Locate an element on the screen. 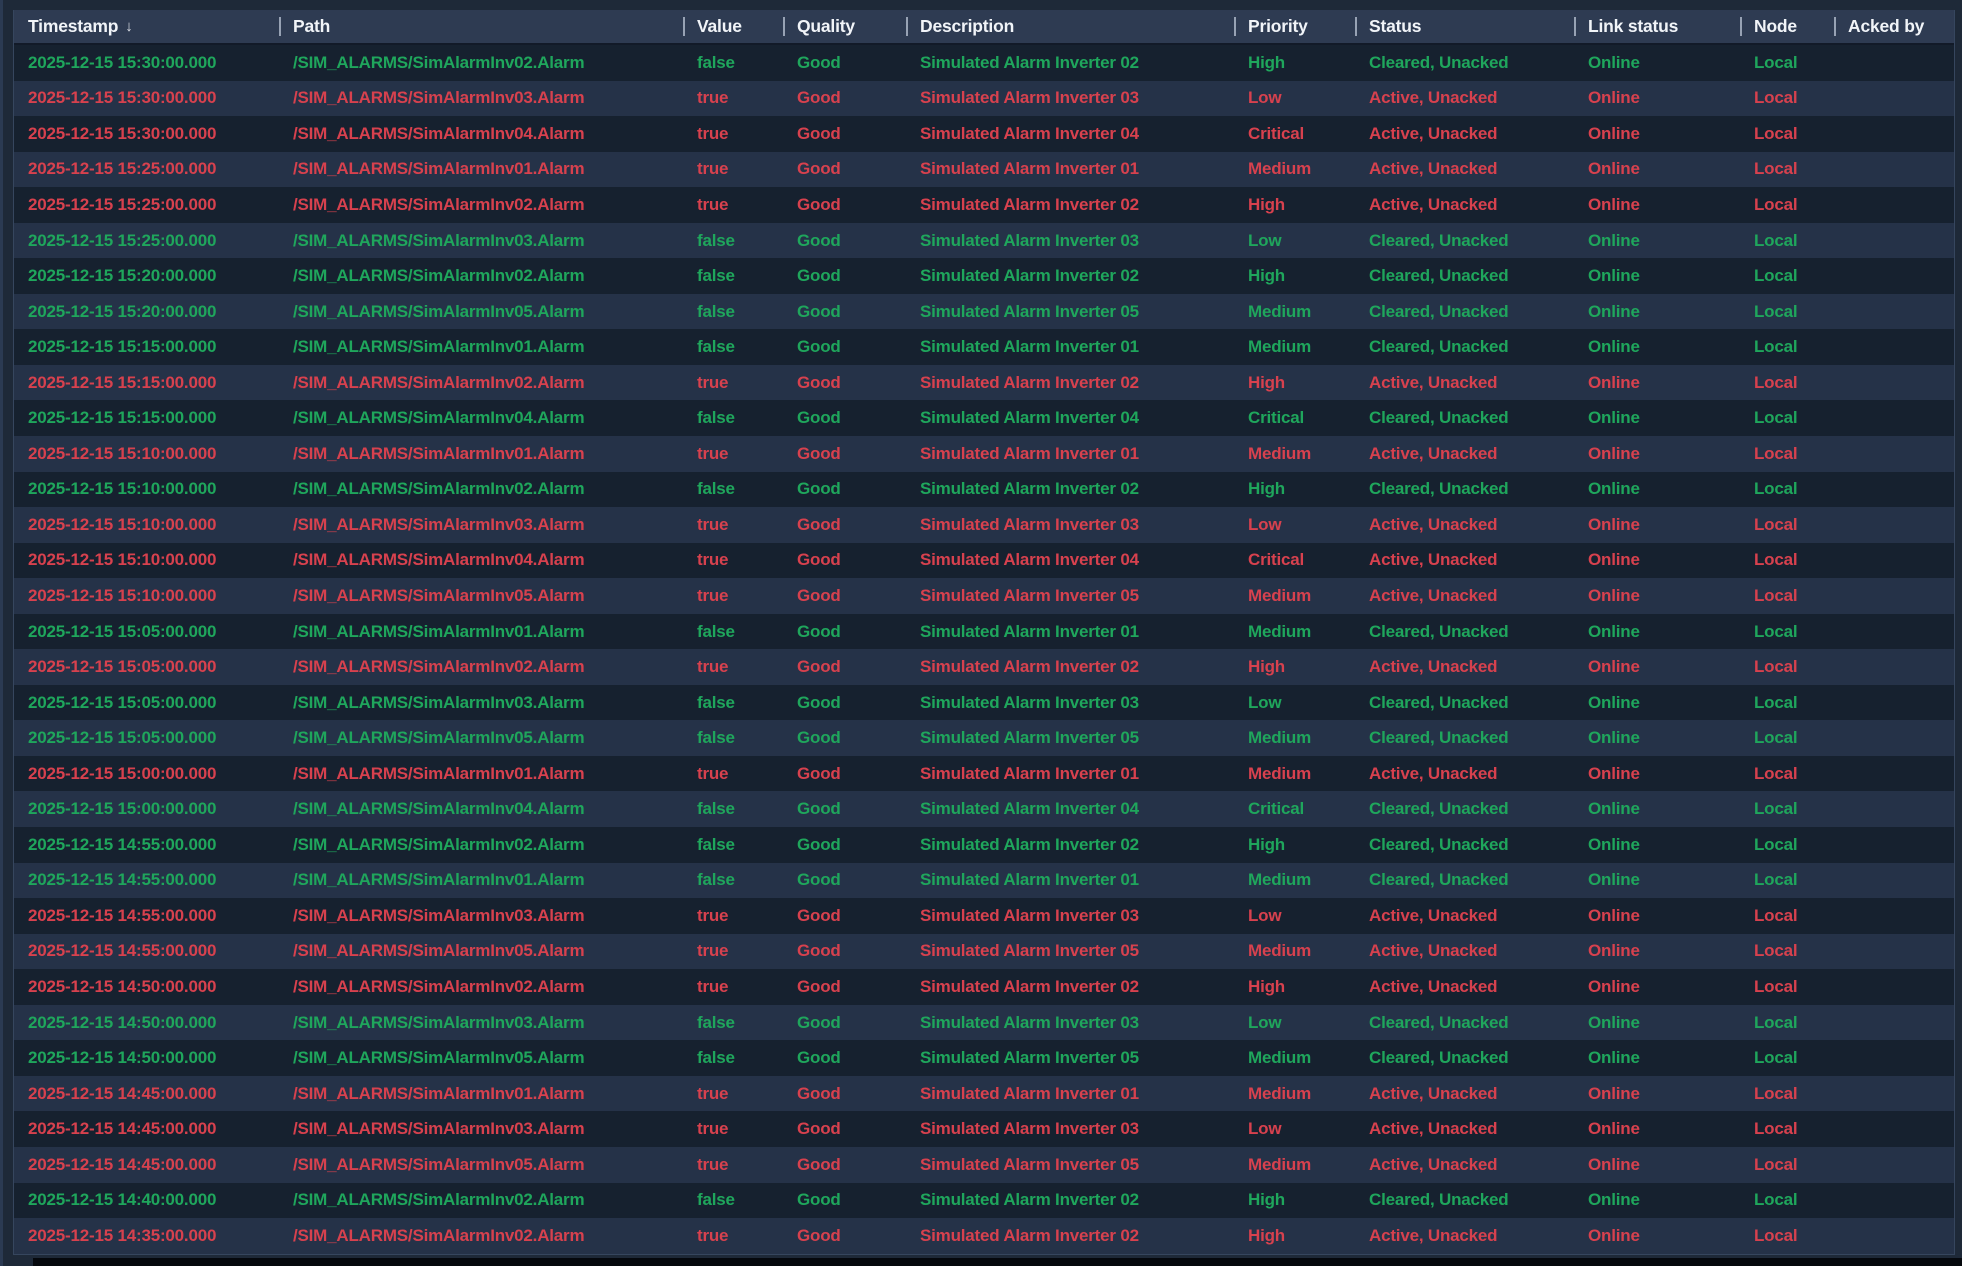 This screenshot has width=1962, height=1266. column-header-quality: Quality is located at coordinates (844, 26).